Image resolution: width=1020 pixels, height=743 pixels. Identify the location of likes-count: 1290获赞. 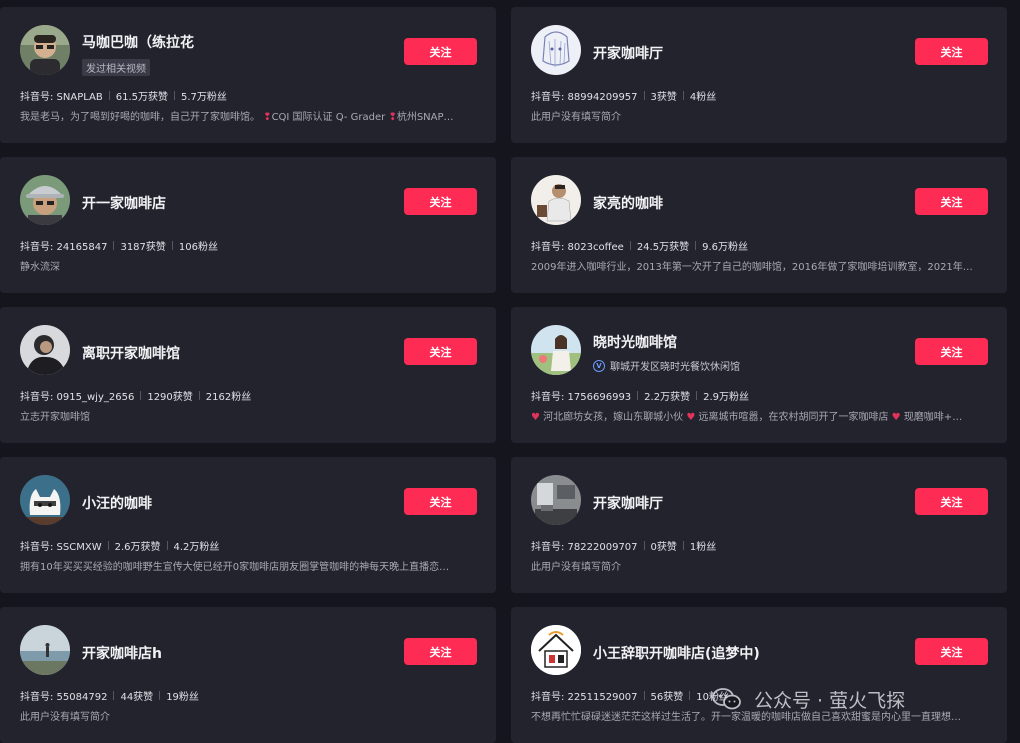
(170, 397).